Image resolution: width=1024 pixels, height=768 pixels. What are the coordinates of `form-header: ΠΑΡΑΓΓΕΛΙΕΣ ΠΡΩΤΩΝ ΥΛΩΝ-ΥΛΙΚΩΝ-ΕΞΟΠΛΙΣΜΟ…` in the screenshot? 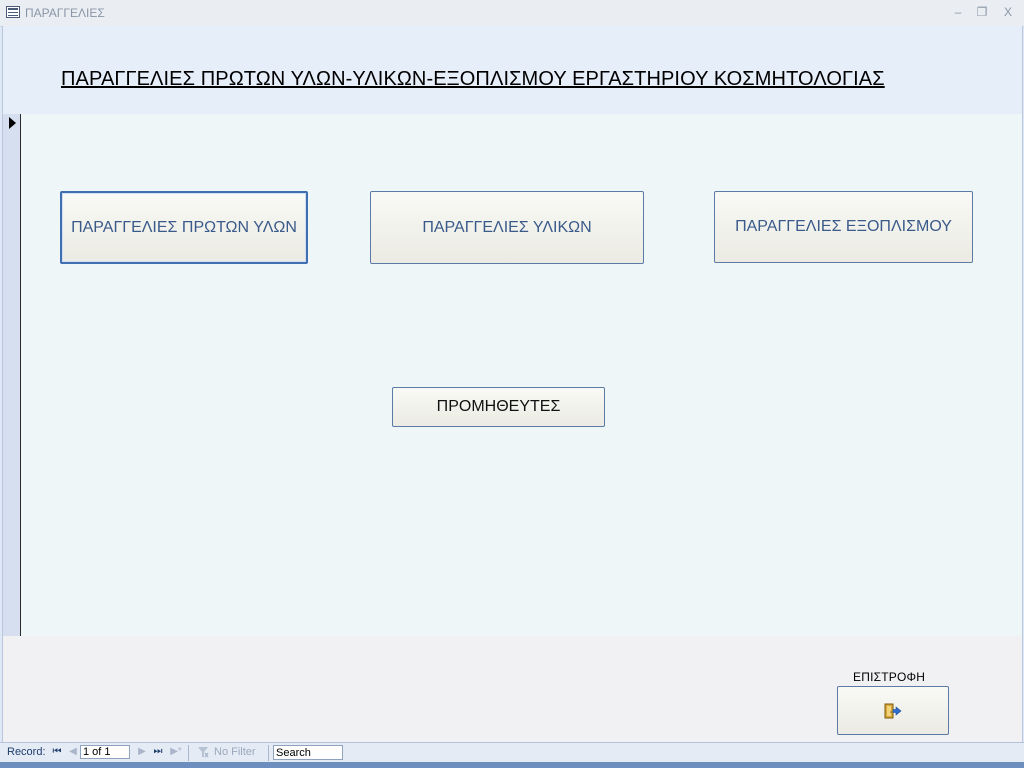 It's located at (512, 70).